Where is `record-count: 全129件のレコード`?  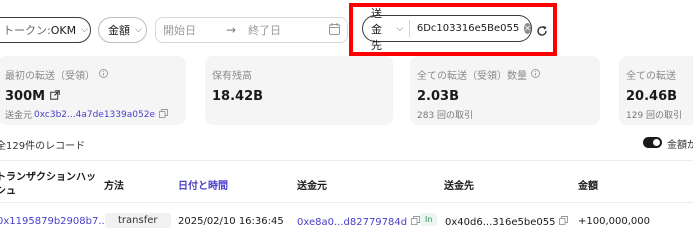
record-count: 全129件のレコード is located at coordinates (43, 146).